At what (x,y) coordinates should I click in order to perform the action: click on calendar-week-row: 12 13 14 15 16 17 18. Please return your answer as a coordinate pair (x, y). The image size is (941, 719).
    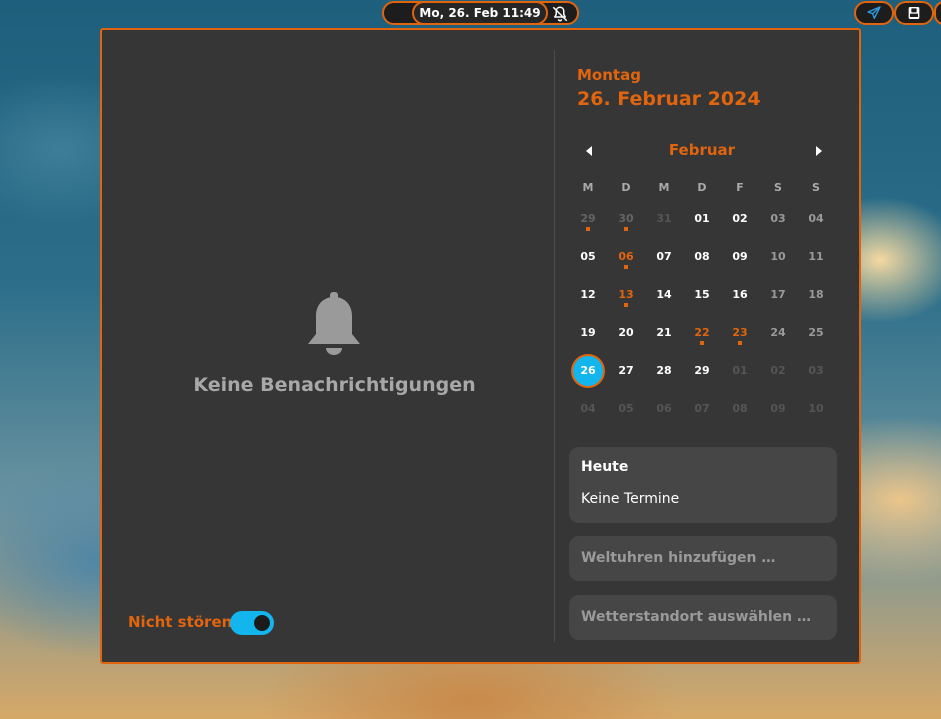
    Looking at the image, I should click on (702, 295).